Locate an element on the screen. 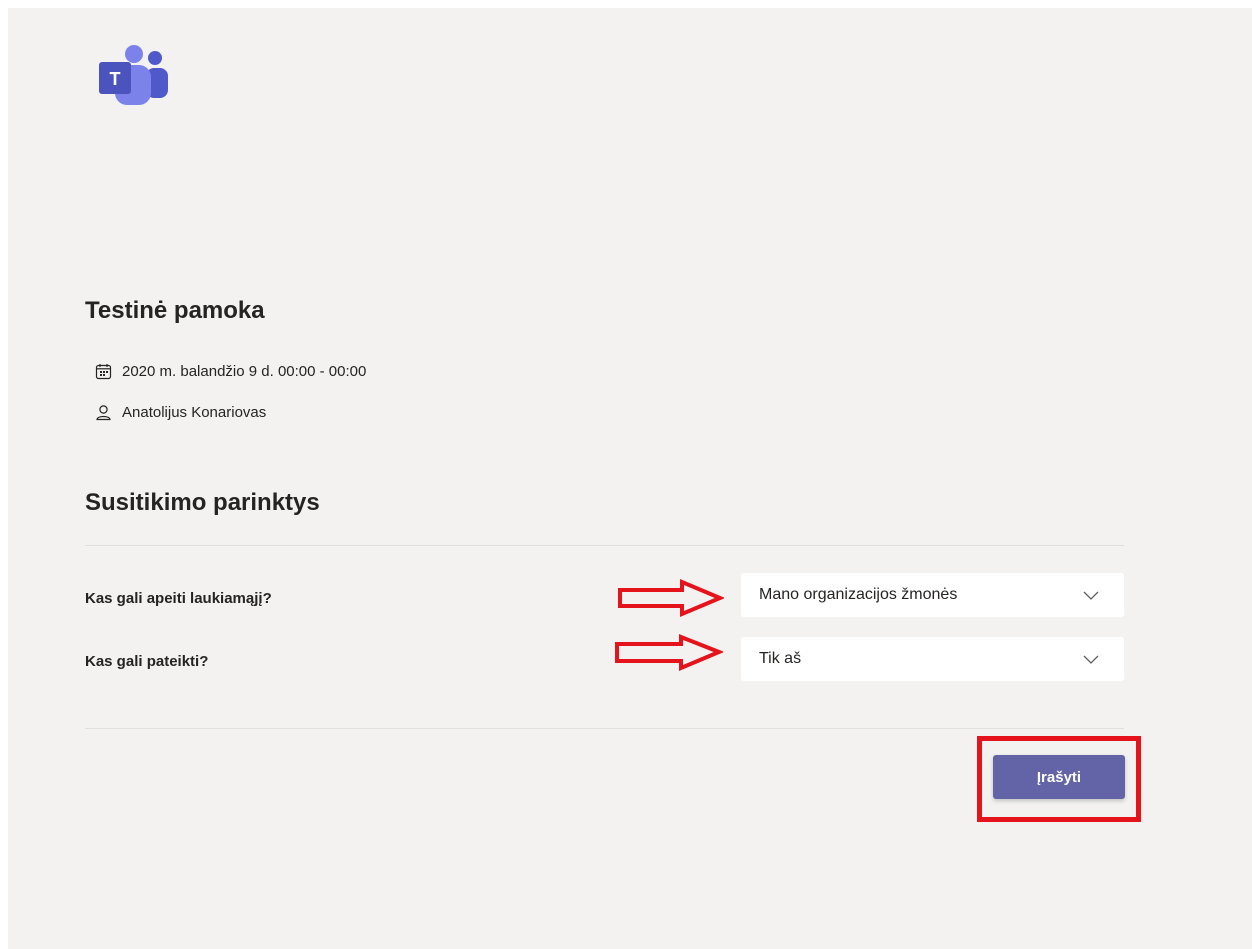 This screenshot has height=949, width=1252. meeting-datetime-row: 2020 m. balandžio 9 d. 00:00 - 00:00 is located at coordinates (230, 371).